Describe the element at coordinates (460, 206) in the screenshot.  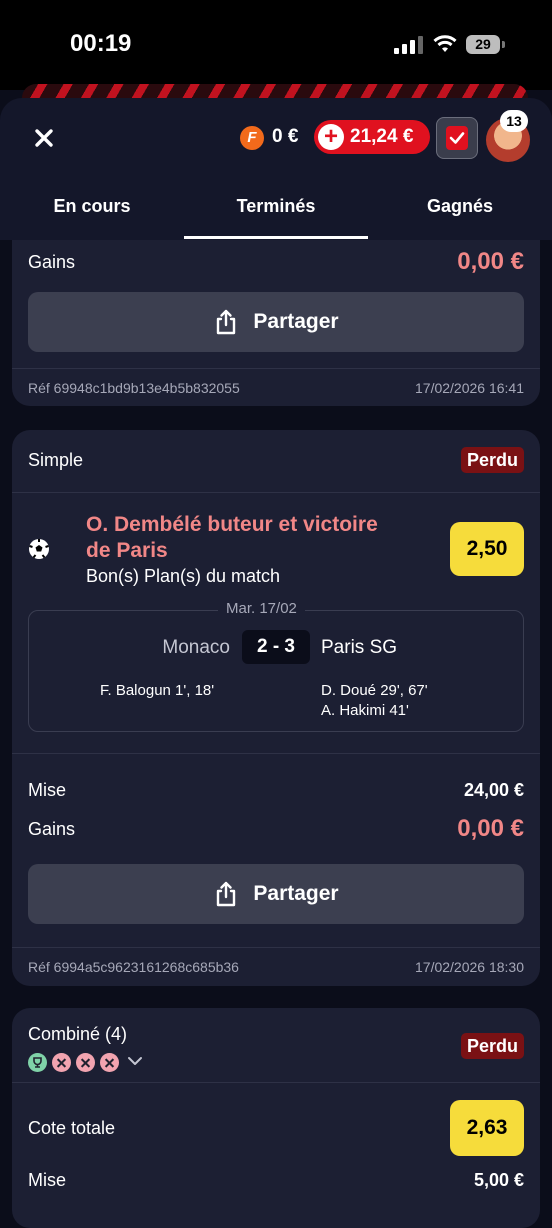
I see `tab-gagnes: Gagnés` at that location.